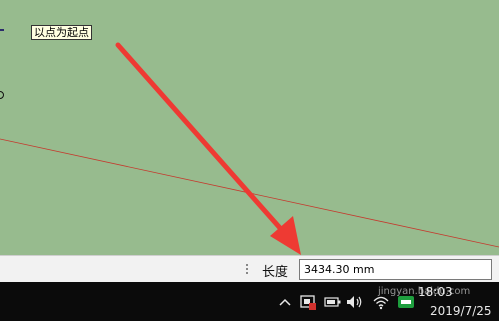  Describe the element at coordinates (2, 30) in the screenshot. I see `left-edge-mark` at that location.